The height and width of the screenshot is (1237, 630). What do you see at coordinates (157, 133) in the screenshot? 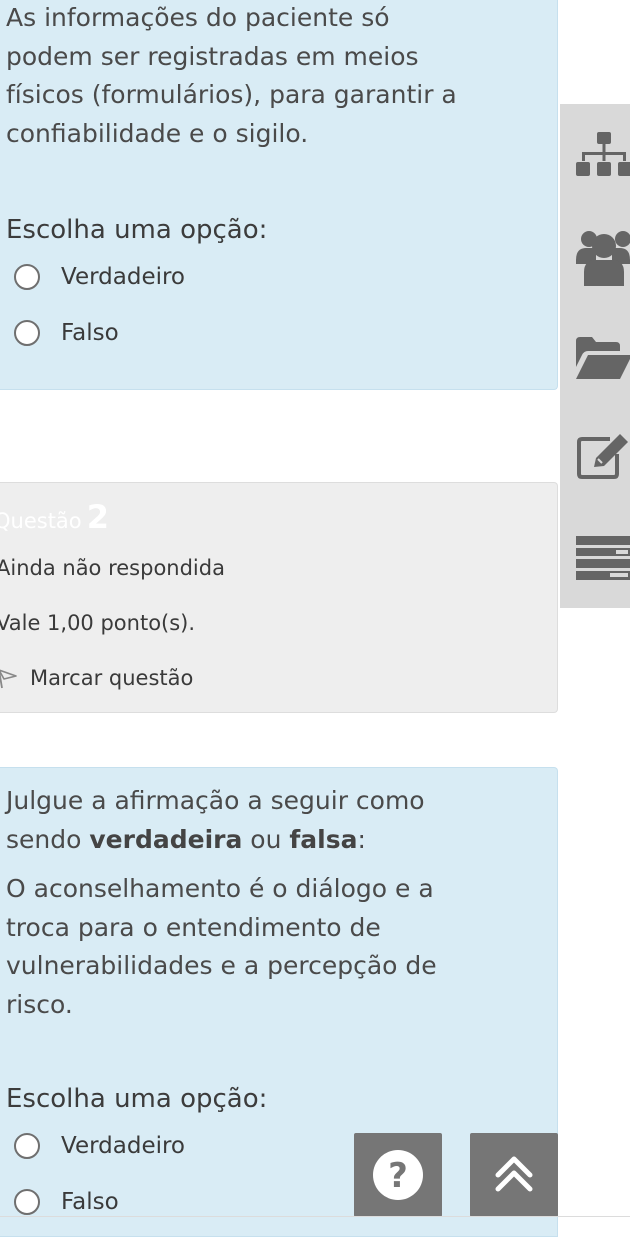
I see `question-text-line: confiabilidade e o sigilo.` at bounding box center [157, 133].